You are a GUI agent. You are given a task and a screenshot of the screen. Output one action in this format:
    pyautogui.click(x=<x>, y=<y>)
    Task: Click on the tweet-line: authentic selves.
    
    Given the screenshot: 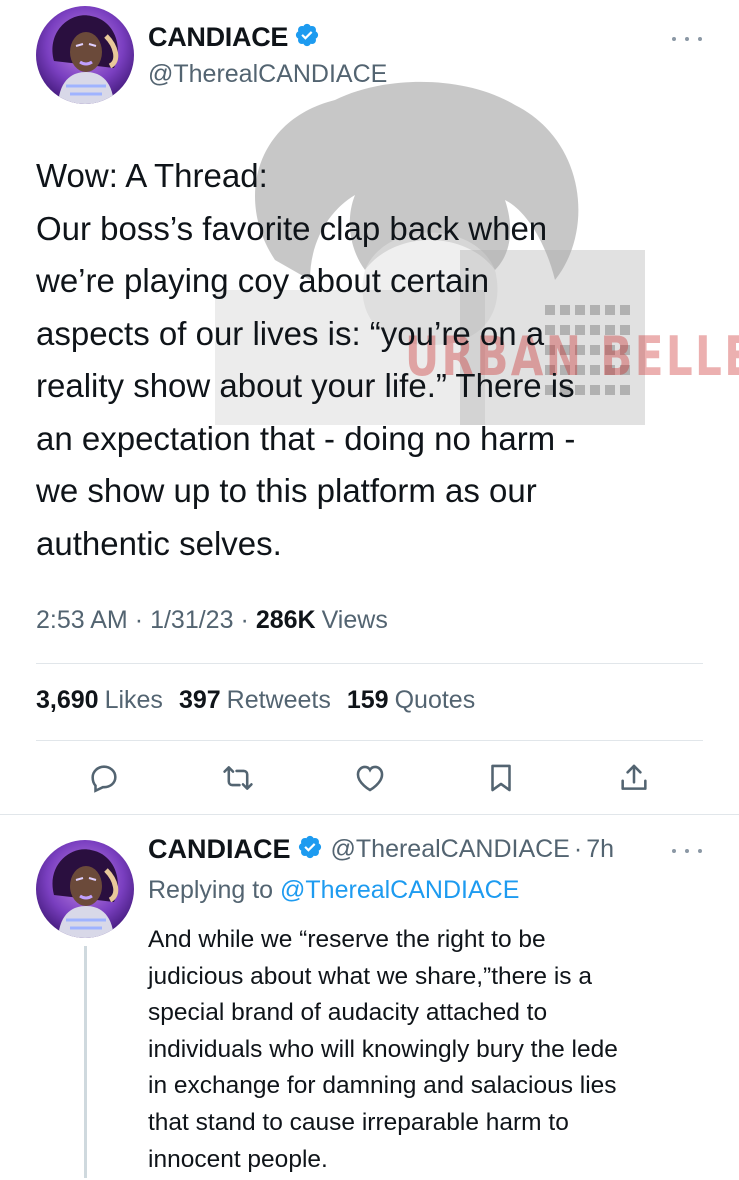 What is the action you would take?
    pyautogui.click(x=159, y=543)
    